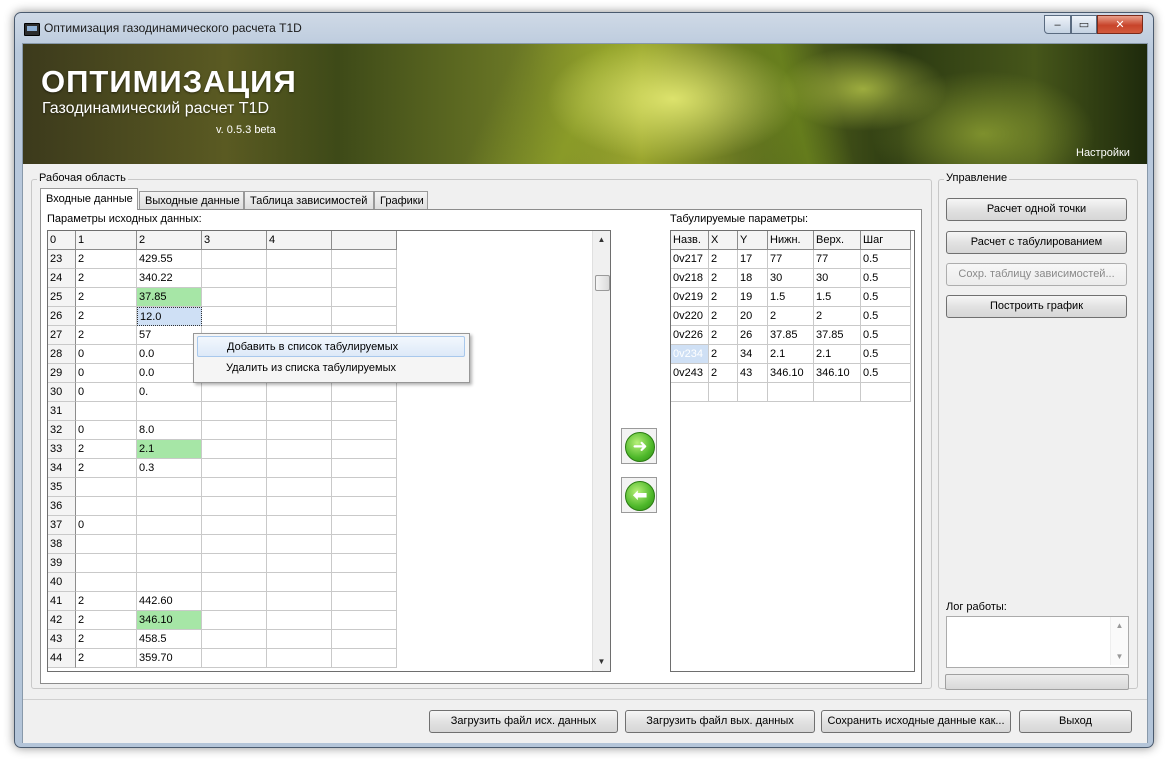  What do you see at coordinates (690, 297) in the screenshot?
I see `table-cell: 0v219` at bounding box center [690, 297].